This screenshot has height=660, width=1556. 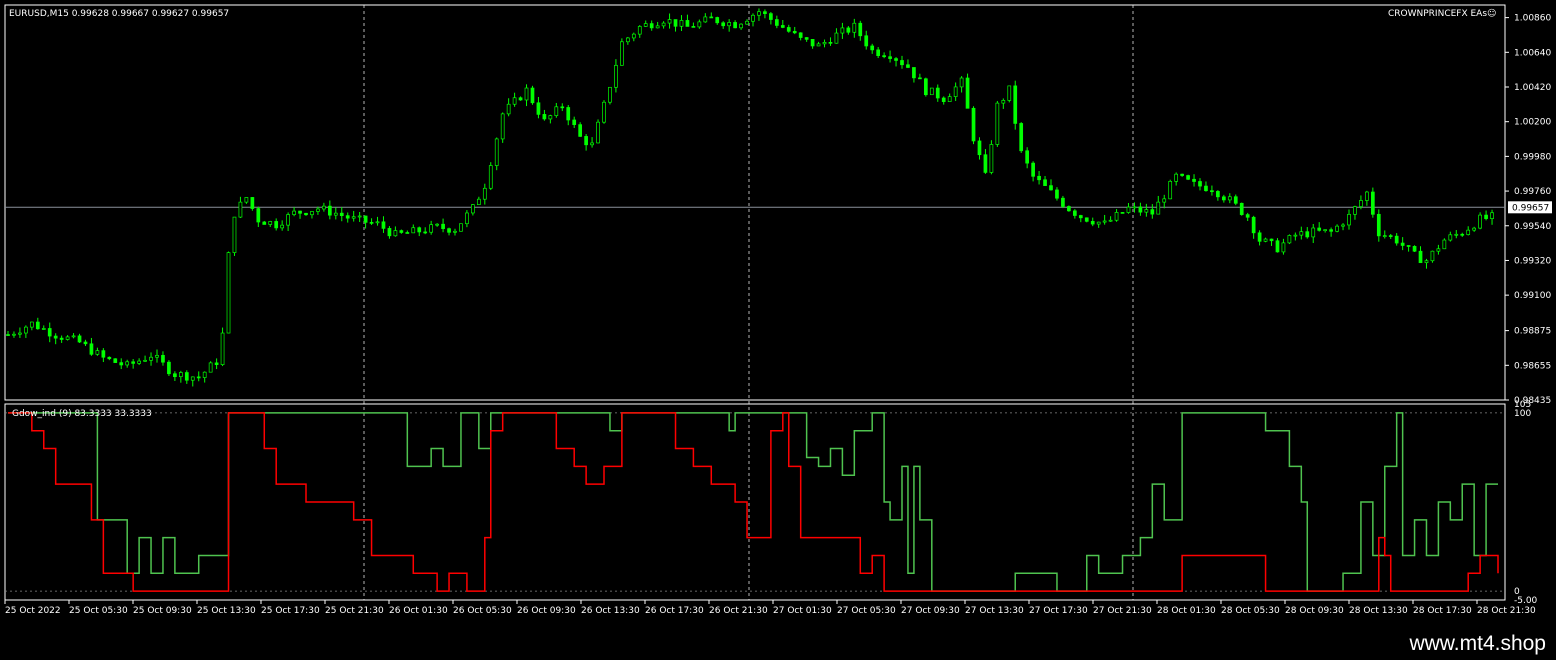 I want to click on price-tick-label: 0.99540, so click(x=1532, y=227).